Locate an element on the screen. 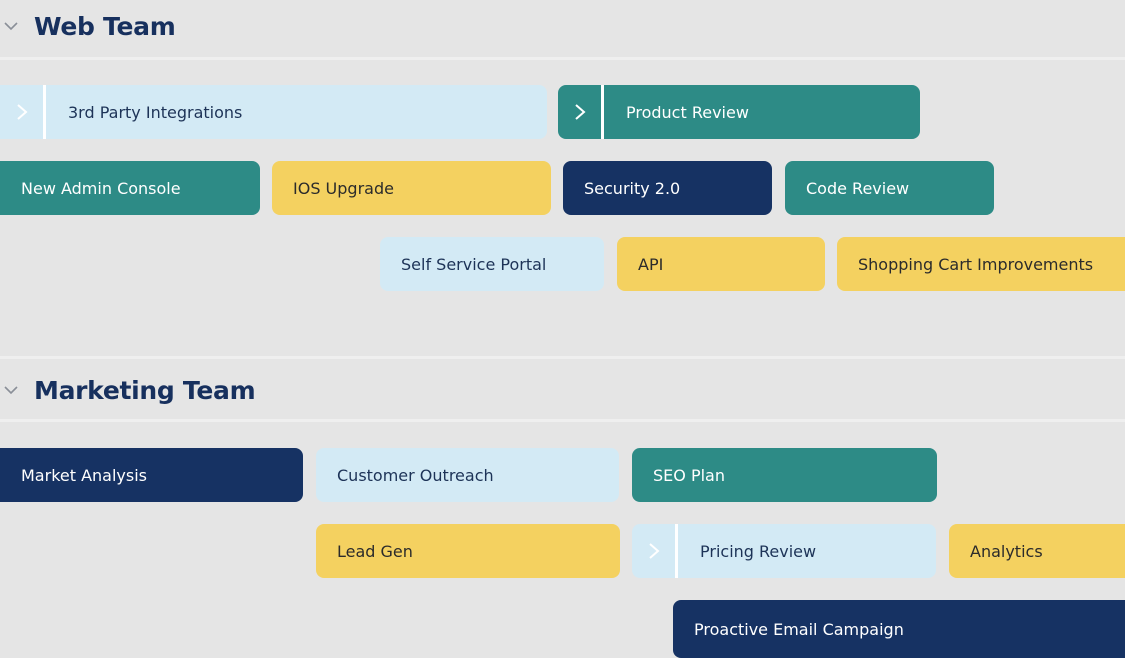 This screenshot has height=658, width=1125. task-bar-shopping-cart-improvements: Shopping Cart Improvements is located at coordinates (981, 264).